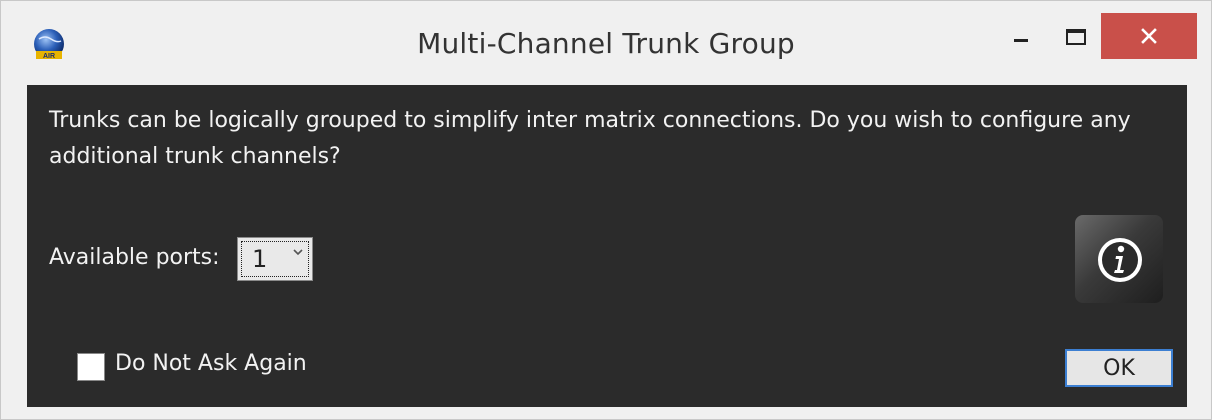 This screenshot has width=1212, height=420. I want to click on available-ports-select: 1, so click(275, 259).